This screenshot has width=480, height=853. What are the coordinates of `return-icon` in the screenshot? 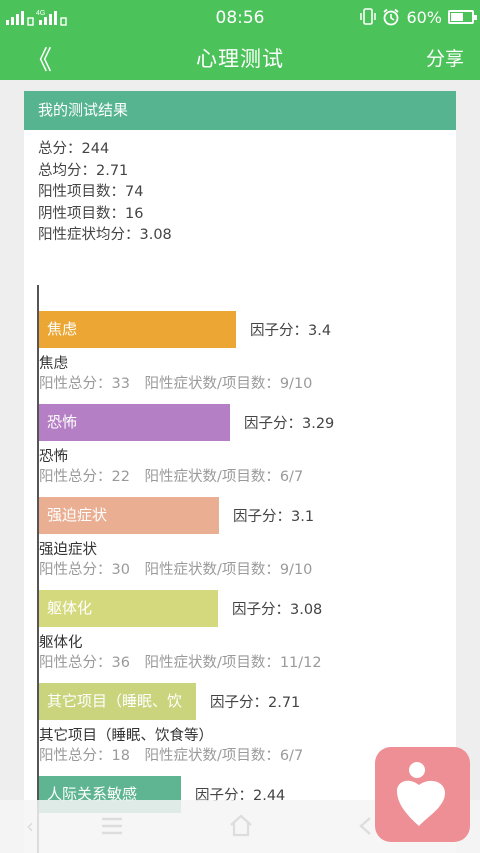 It's located at (366, 826).